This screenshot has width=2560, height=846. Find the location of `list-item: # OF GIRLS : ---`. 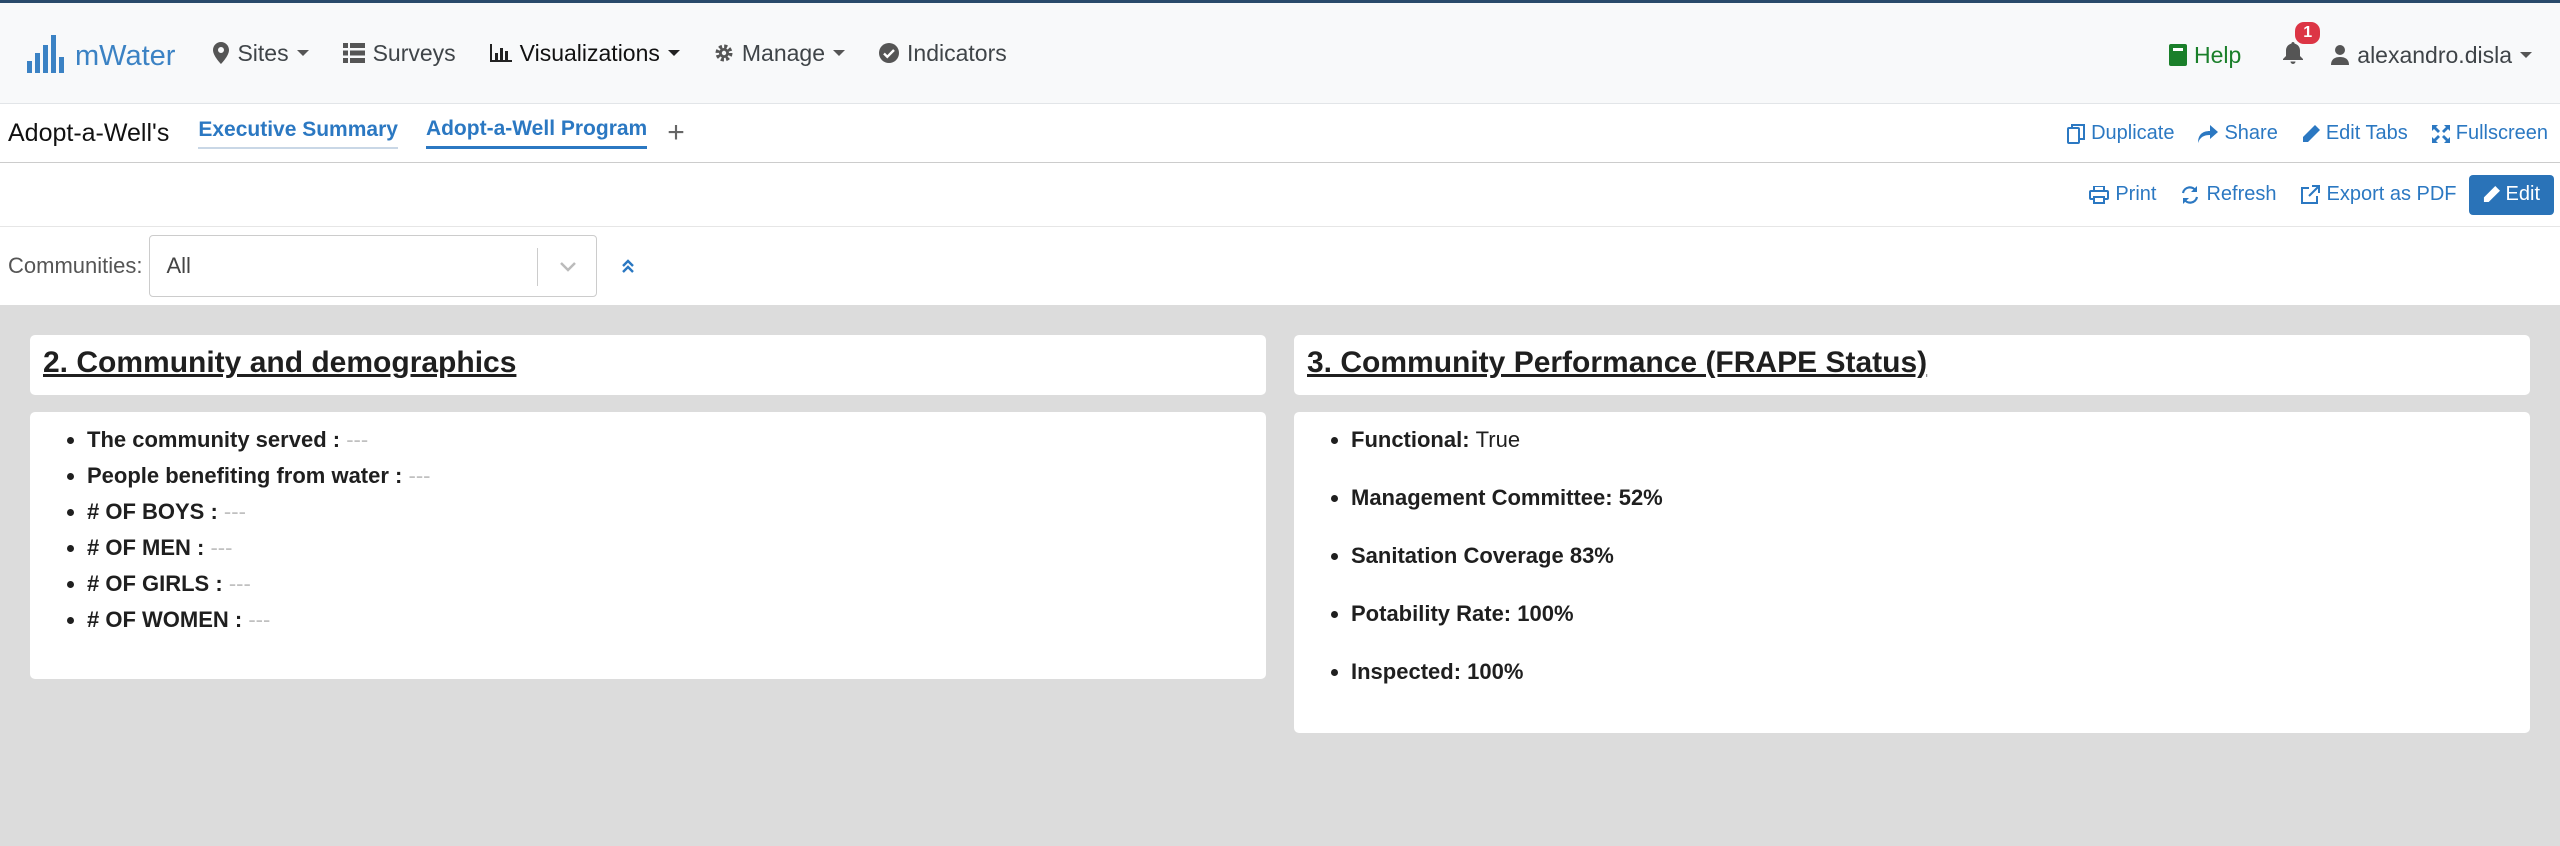

list-item: # OF GIRLS : --- is located at coordinates (258, 584).